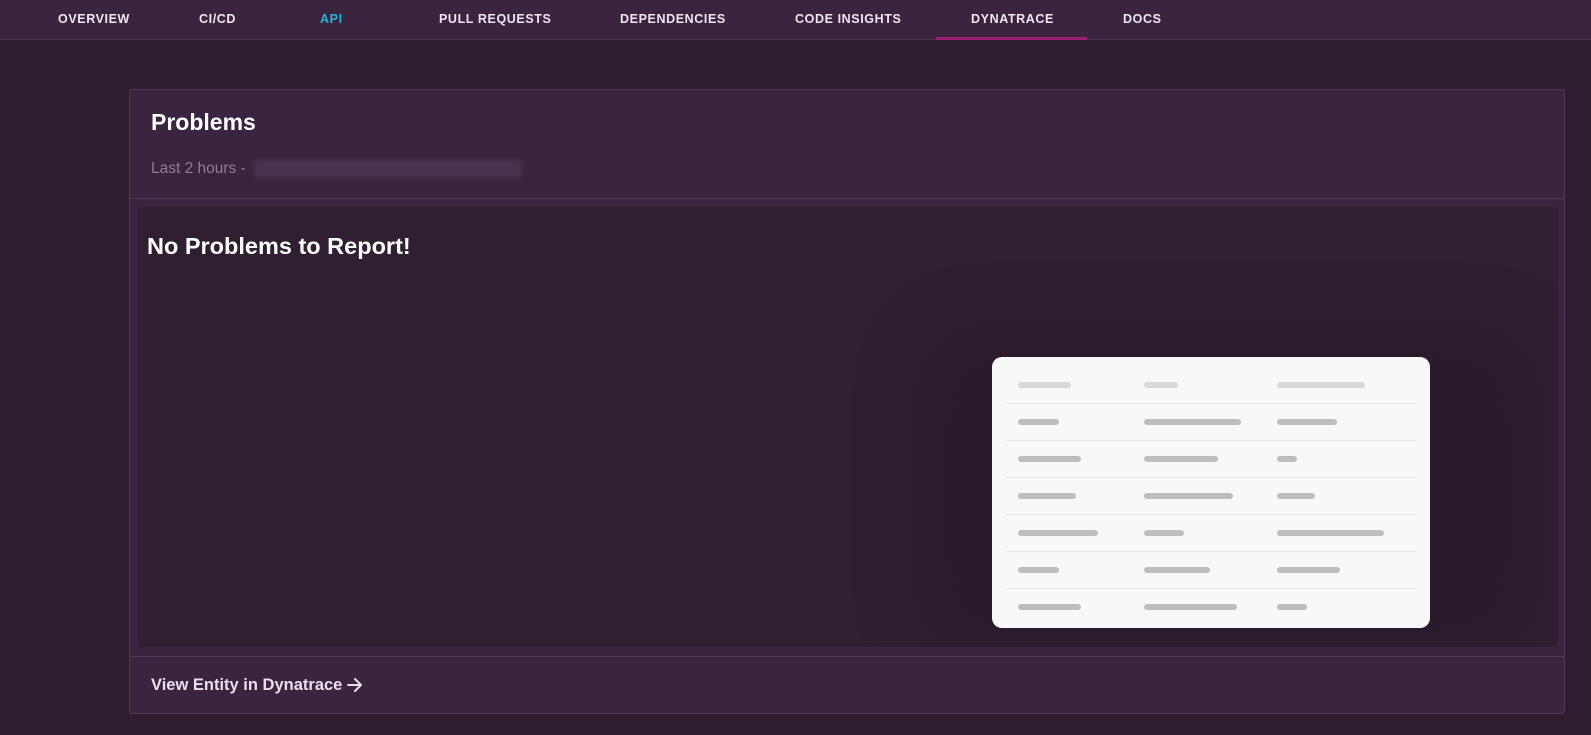  Describe the element at coordinates (94, 20) in the screenshot. I see `tab-overview: OVERVIEW` at that location.